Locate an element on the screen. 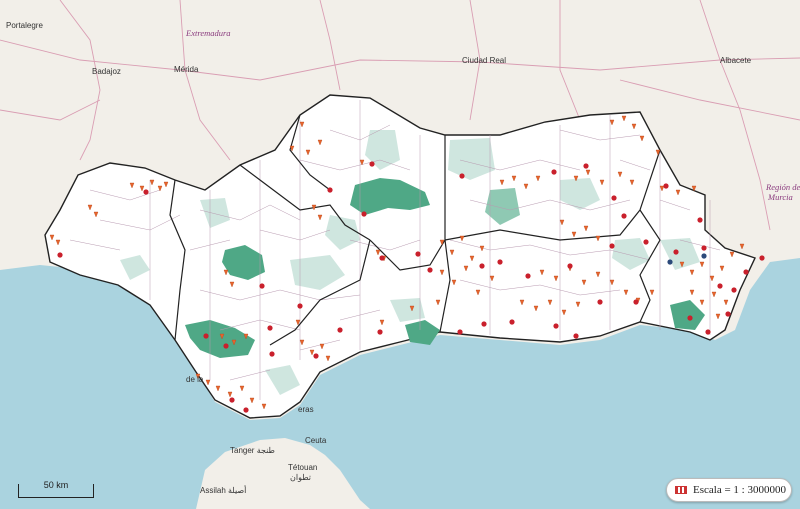  label-gibraltar-fragment: eras is located at coordinates (306, 409).